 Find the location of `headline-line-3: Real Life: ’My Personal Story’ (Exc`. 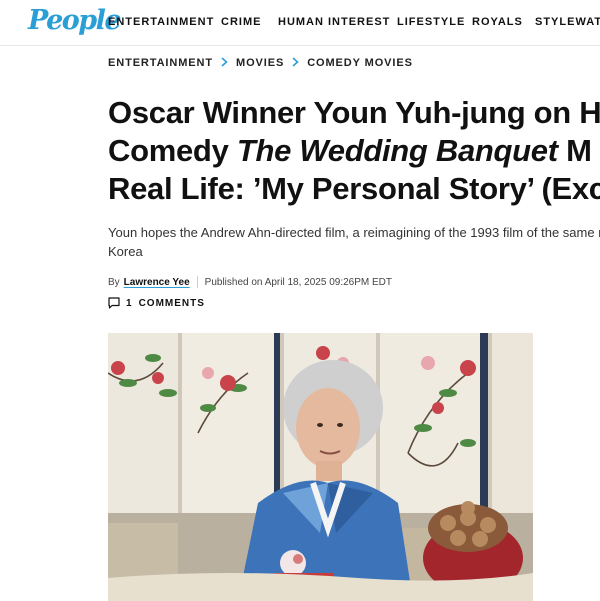

headline-line-3: Real Life: ’My Personal Story’ (Exc is located at coordinates (354, 188).